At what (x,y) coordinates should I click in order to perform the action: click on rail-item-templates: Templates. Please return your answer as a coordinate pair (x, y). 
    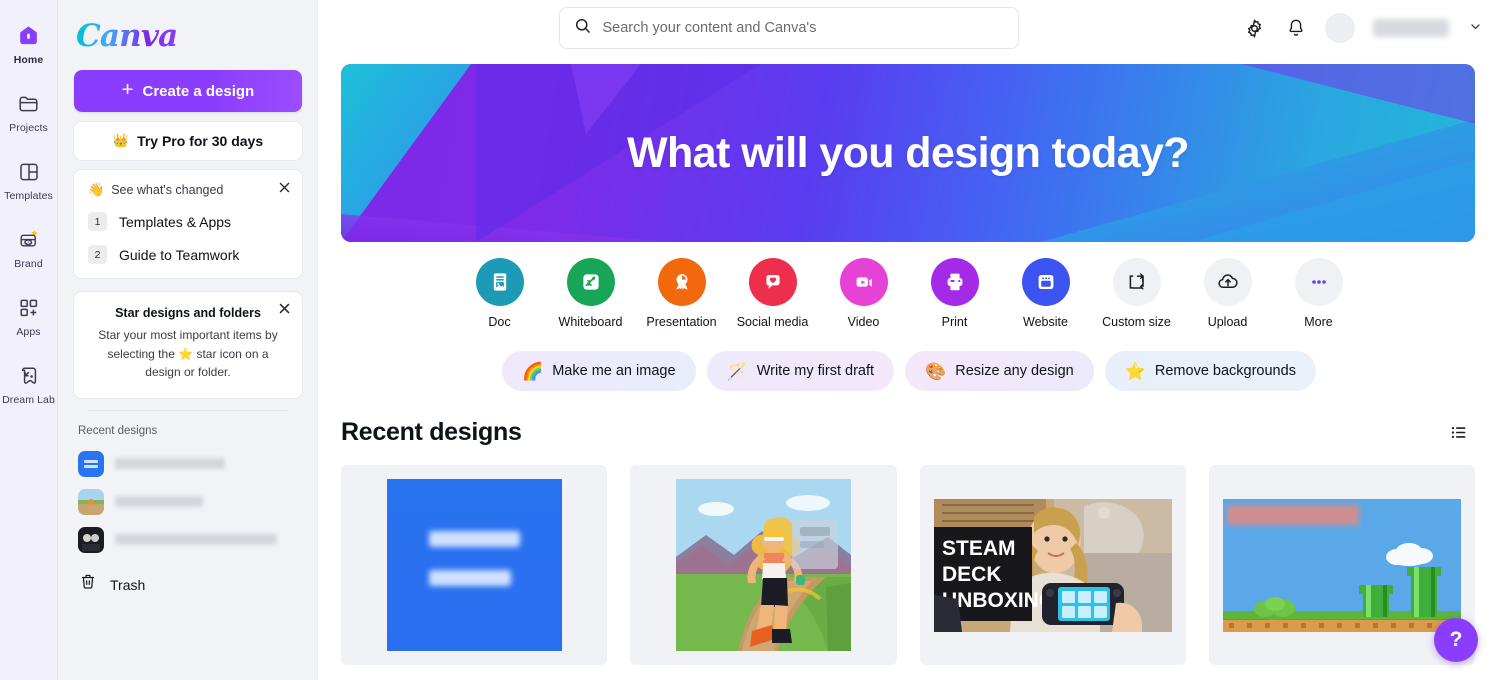
    Looking at the image, I should click on (29, 180).